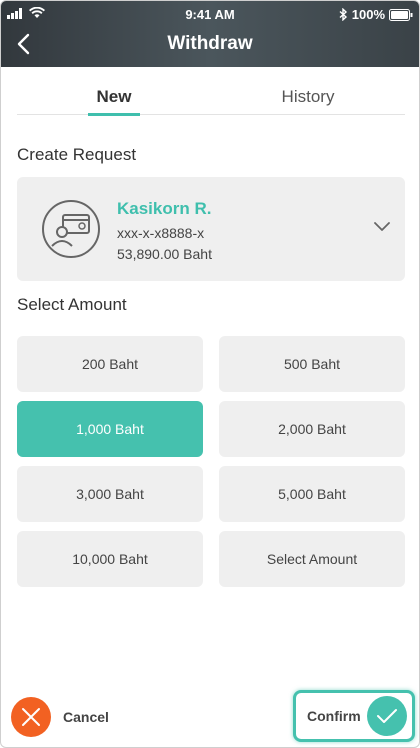 The image size is (420, 748). Describe the element at coordinates (368, 14) in the screenshot. I see `battery-percent: 100%` at that location.